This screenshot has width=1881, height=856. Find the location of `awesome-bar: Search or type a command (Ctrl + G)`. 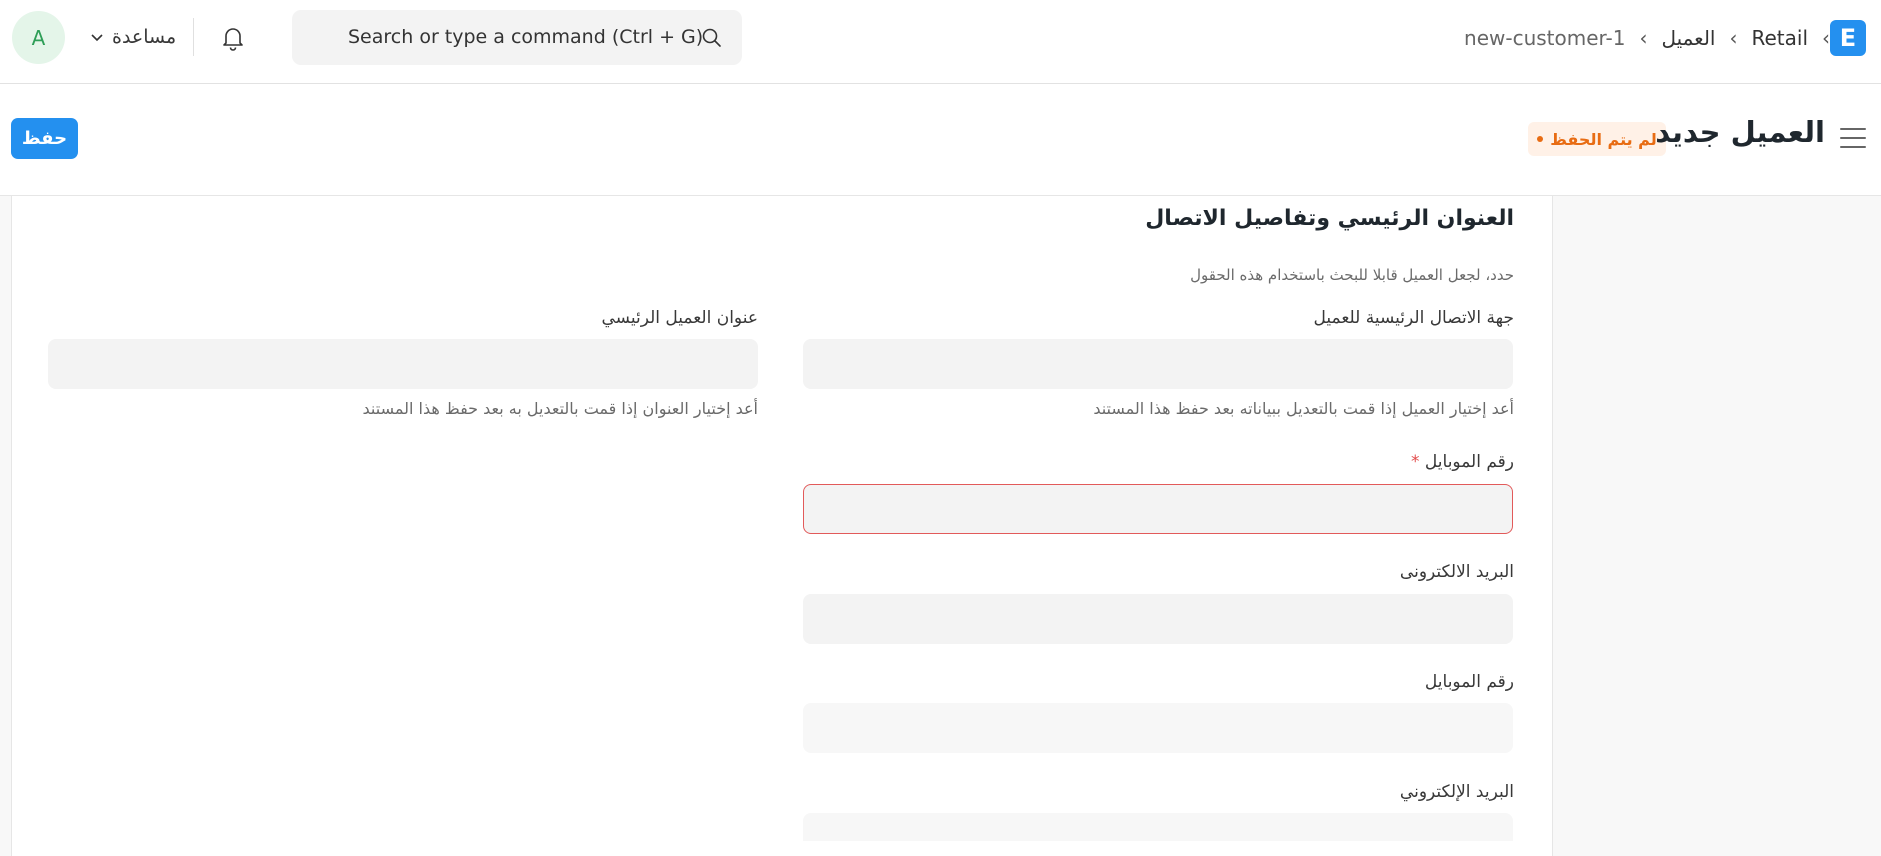

awesome-bar: Search or type a command (Ctrl + G) is located at coordinates (517, 37).